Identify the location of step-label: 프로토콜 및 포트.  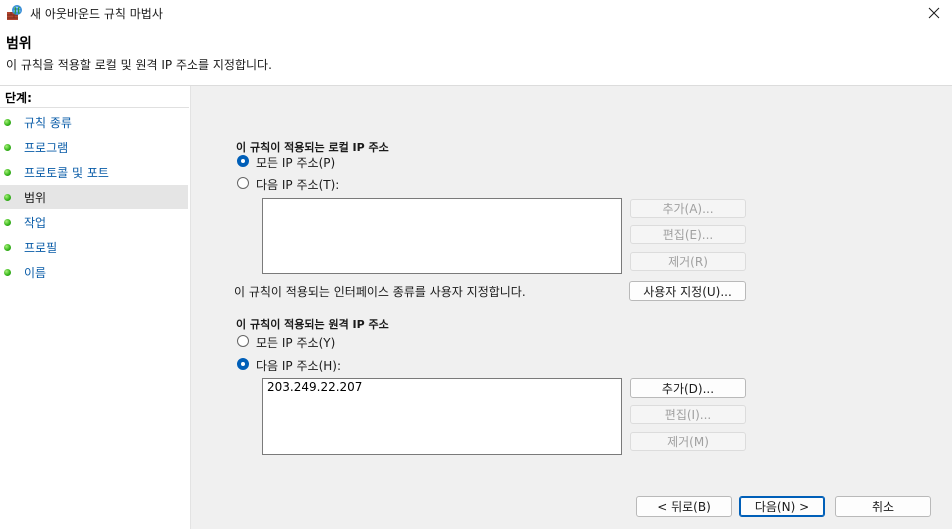
(66, 173).